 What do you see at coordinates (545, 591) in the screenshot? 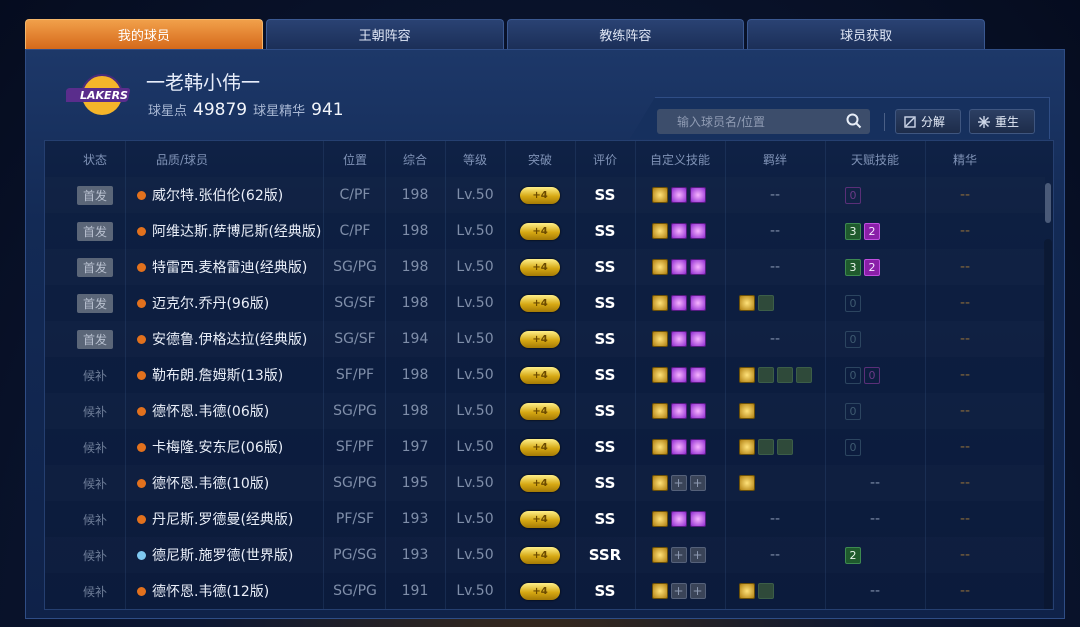
I see `table-row: 候补 德怀恩.韦德(12版) SG/PG 191 Lv.50 +4 SS + + -- --` at bounding box center [545, 591].